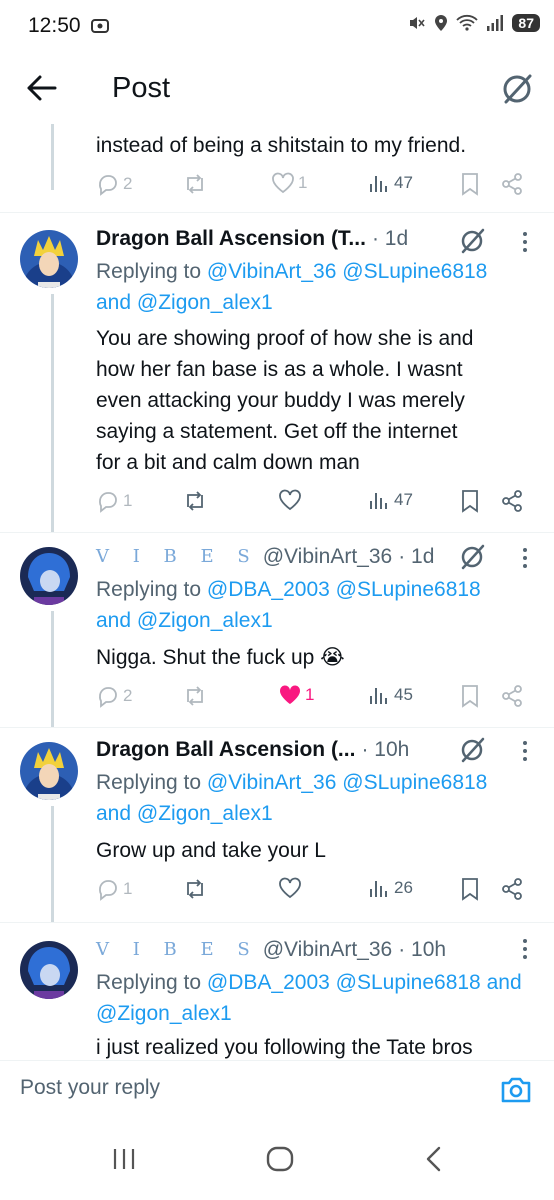 The width and height of the screenshot is (554, 1200). I want to click on post-author-line: Dragon Ball Ascension (... · 10h, so click(252, 750).